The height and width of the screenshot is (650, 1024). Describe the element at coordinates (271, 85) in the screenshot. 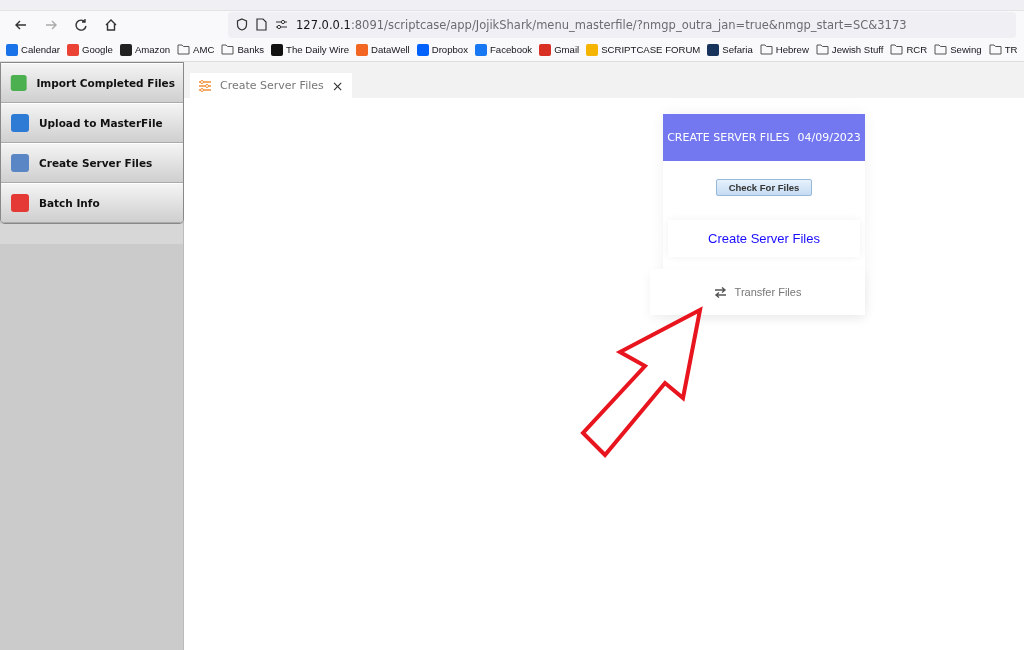

I see `page-tab: Create Server Files ×` at that location.